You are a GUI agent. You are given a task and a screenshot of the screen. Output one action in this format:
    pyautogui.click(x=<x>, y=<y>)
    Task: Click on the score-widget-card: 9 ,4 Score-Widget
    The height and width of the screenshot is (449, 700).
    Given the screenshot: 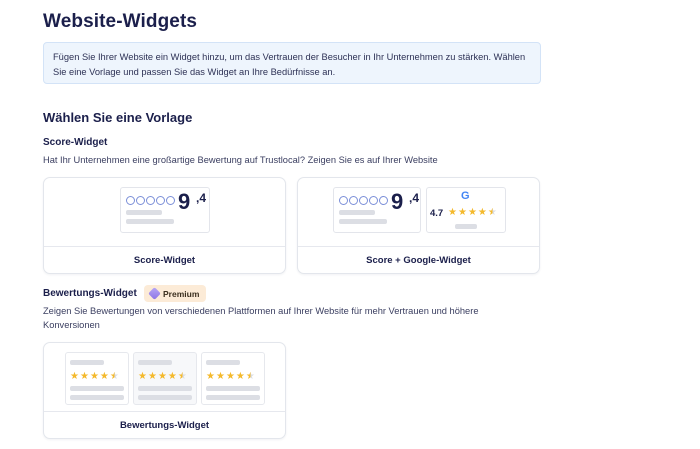 What is the action you would take?
    pyautogui.click(x=164, y=225)
    